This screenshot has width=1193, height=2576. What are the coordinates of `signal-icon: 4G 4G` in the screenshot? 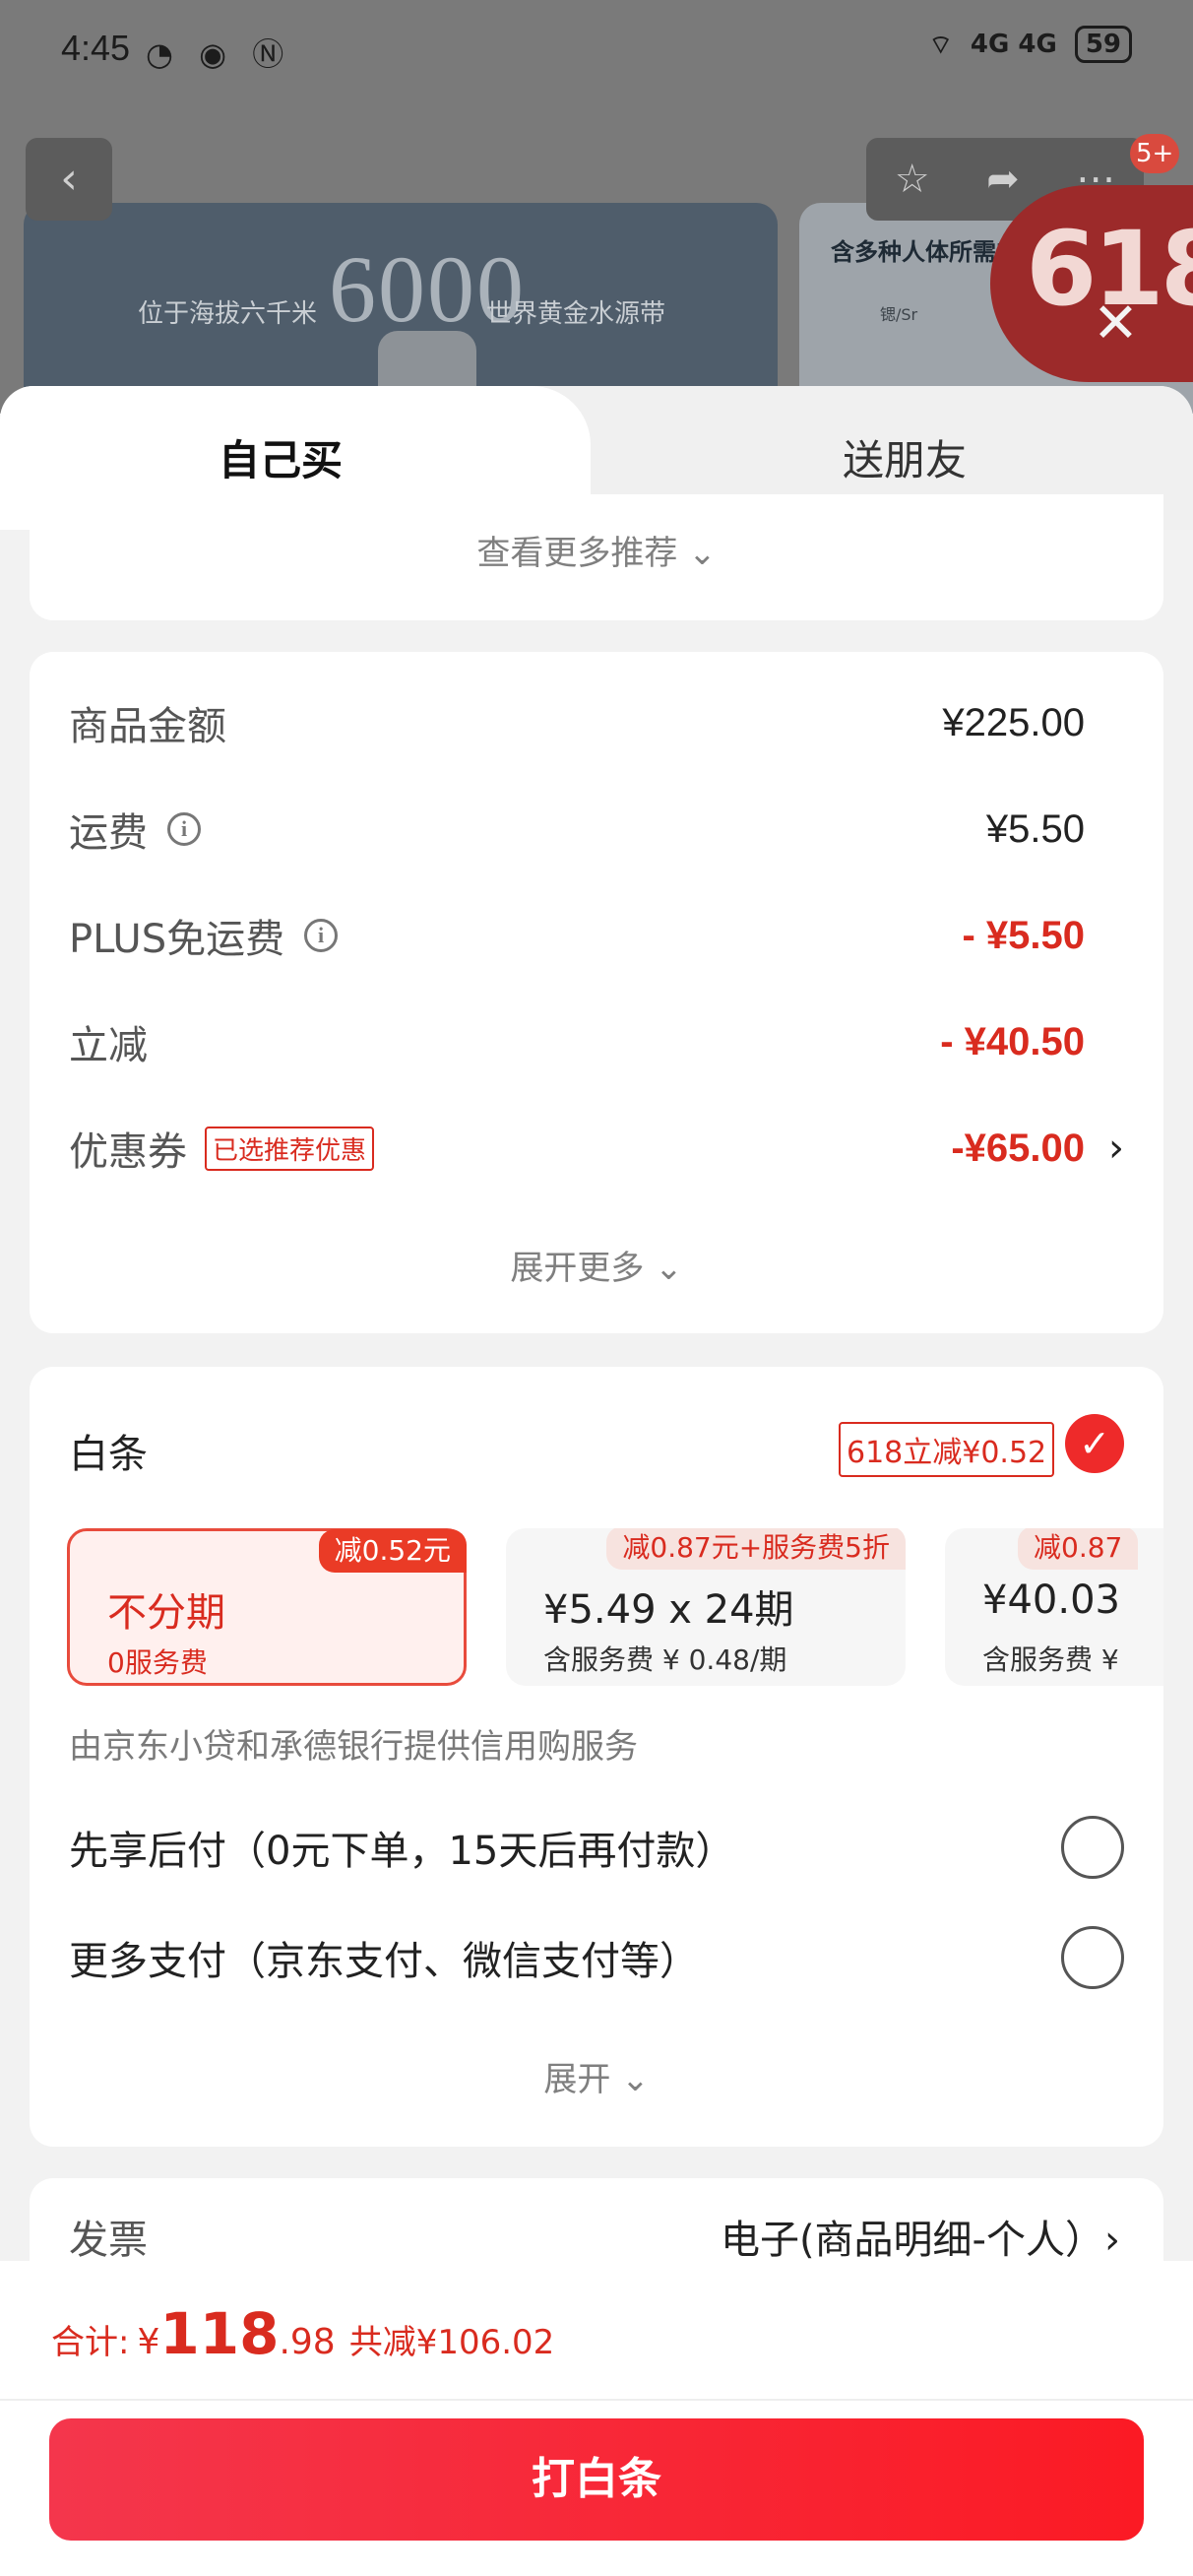 It's located at (1013, 44).